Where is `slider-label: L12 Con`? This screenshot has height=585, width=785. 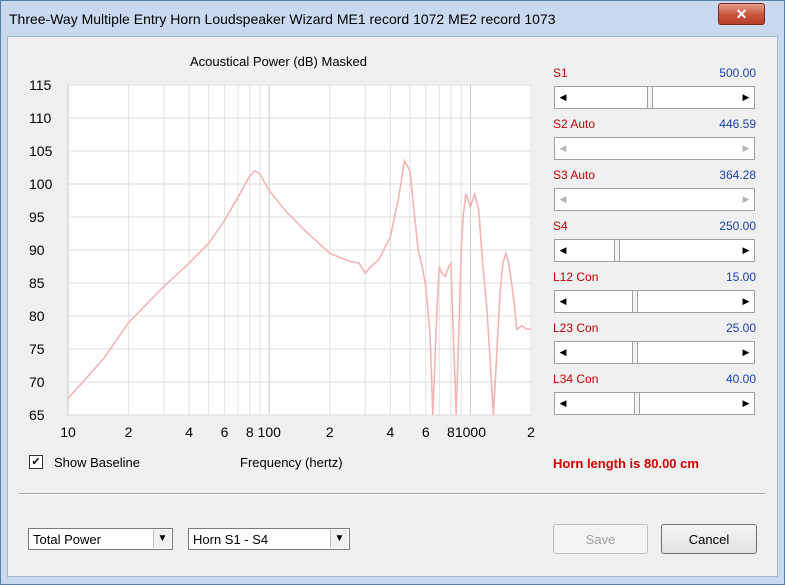 slider-label: L12 Con is located at coordinates (576, 277).